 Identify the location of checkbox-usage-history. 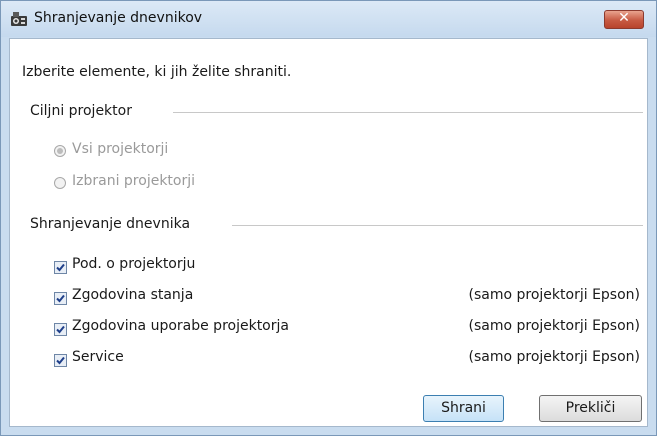
(60, 329).